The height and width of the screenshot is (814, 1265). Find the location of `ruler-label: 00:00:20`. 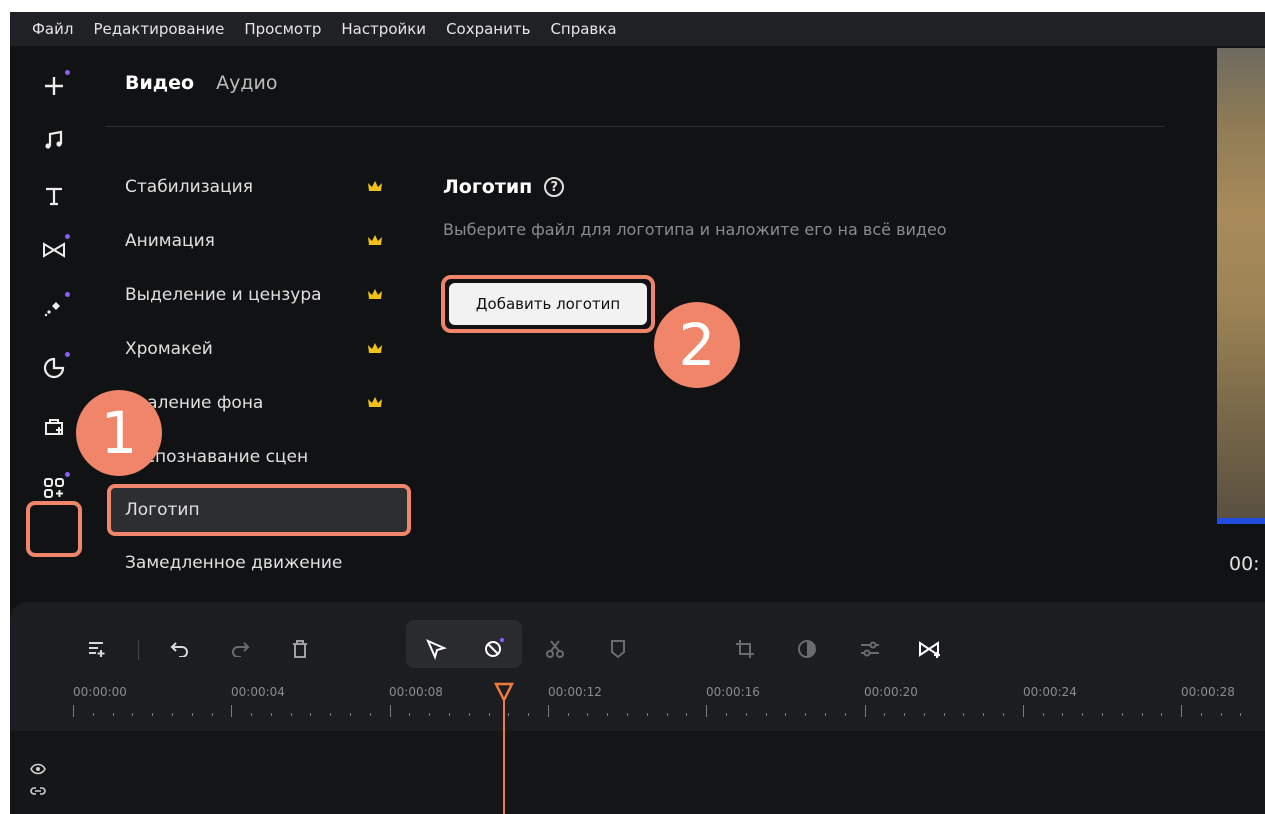

ruler-label: 00:00:20 is located at coordinates (891, 692).